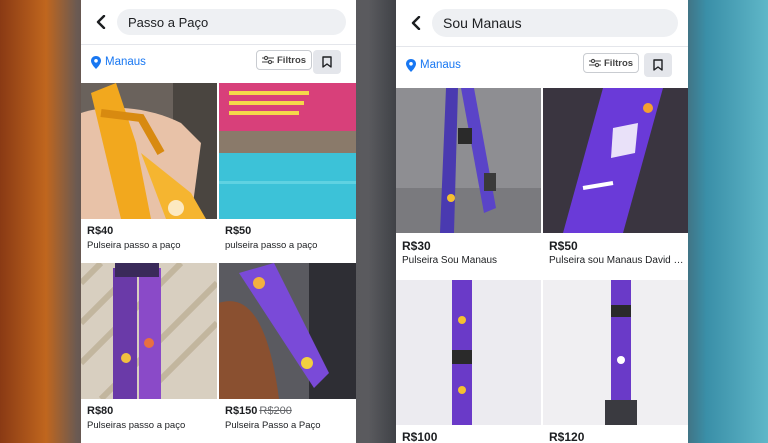  I want to click on listing-card: R$50 pulseira passo a paço, so click(287, 168).